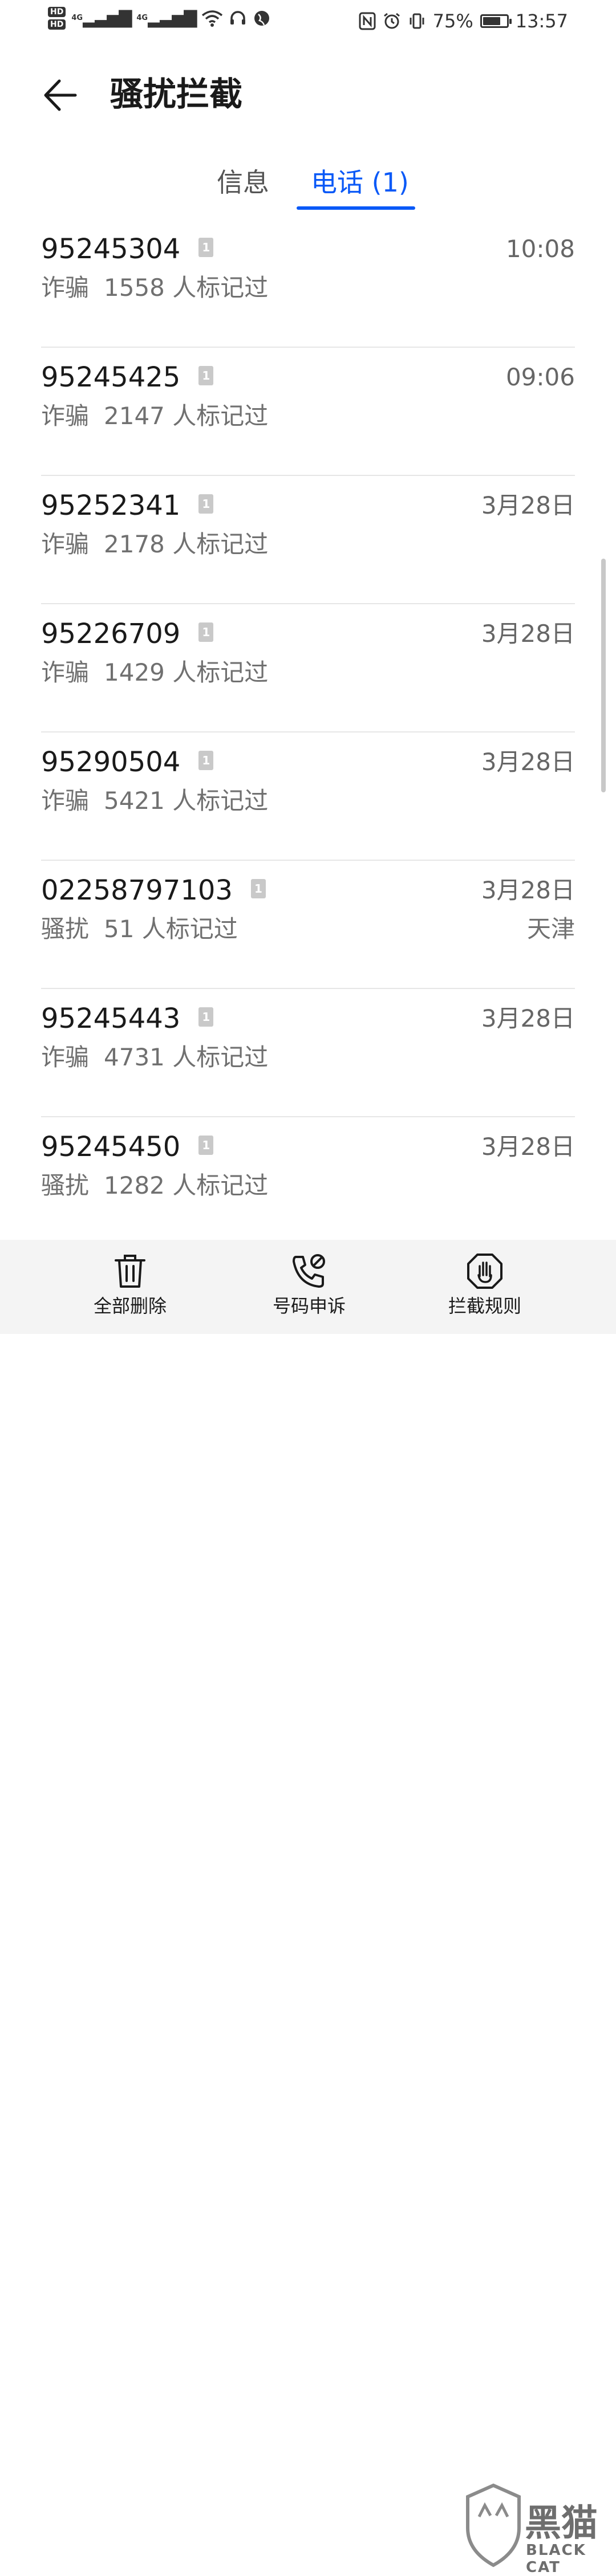 Image resolution: width=616 pixels, height=2576 pixels. I want to click on phone-number: 02258797103 1, so click(153, 890).